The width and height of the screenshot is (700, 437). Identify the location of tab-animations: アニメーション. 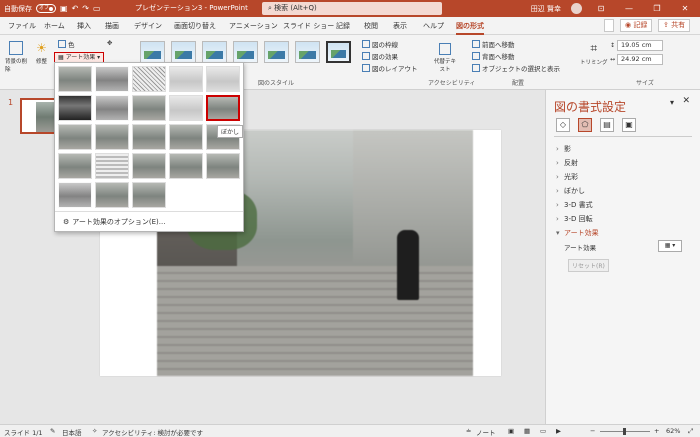
(253, 26).